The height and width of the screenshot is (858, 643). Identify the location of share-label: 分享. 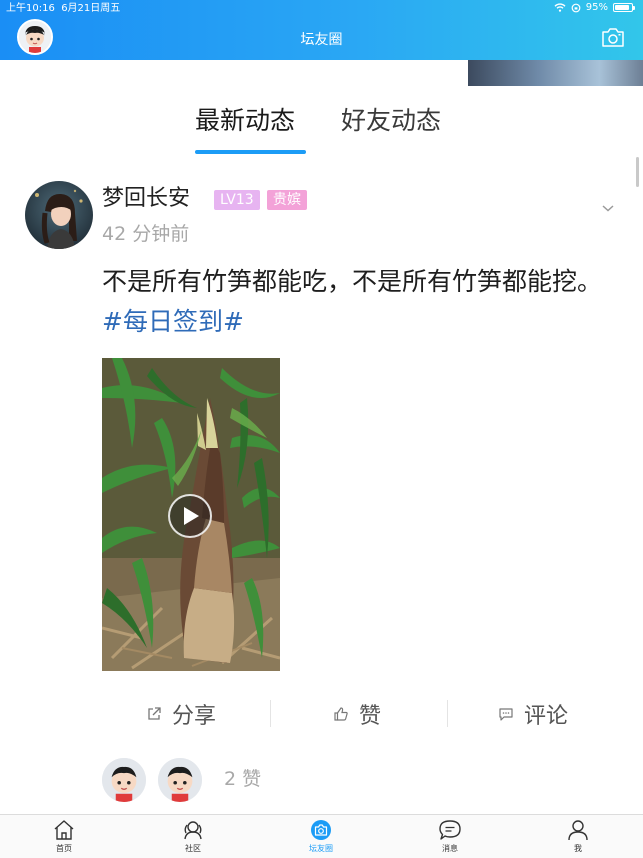
(194, 716).